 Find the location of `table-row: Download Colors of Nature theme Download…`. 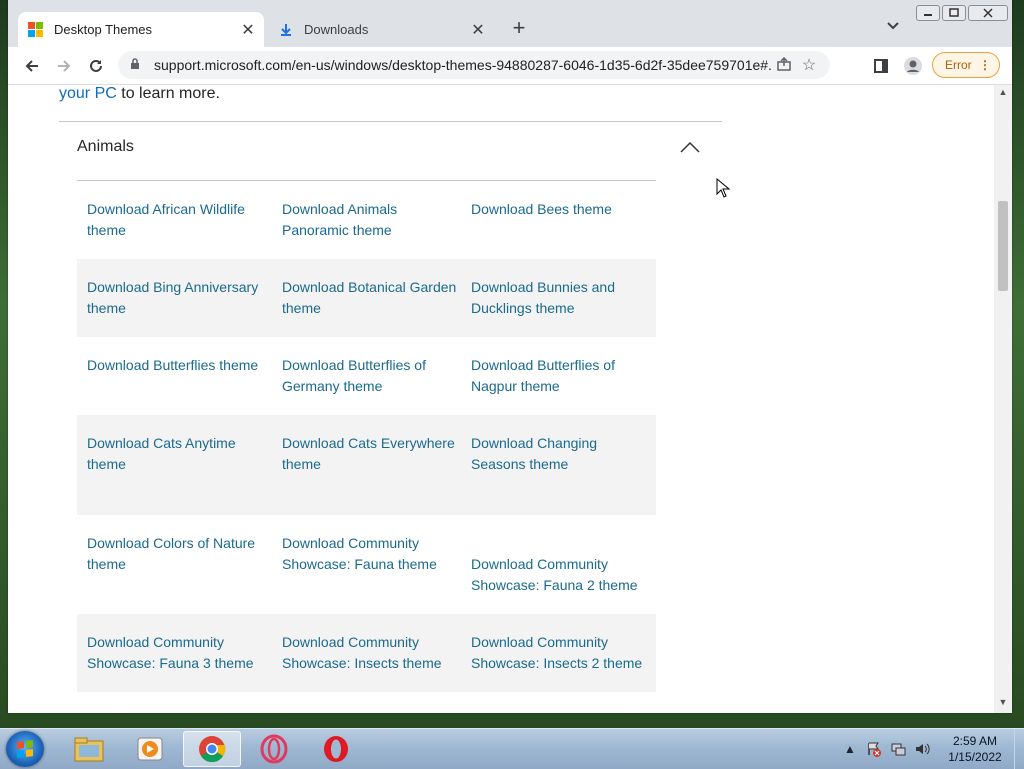

table-row: Download Colors of Nature theme Download… is located at coordinates (366, 564).